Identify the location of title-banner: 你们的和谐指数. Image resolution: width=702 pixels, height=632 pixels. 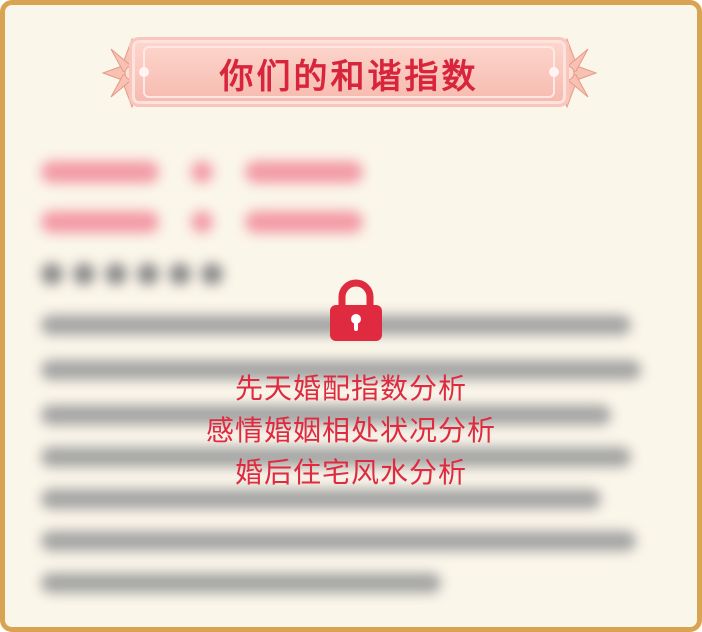
(349, 74).